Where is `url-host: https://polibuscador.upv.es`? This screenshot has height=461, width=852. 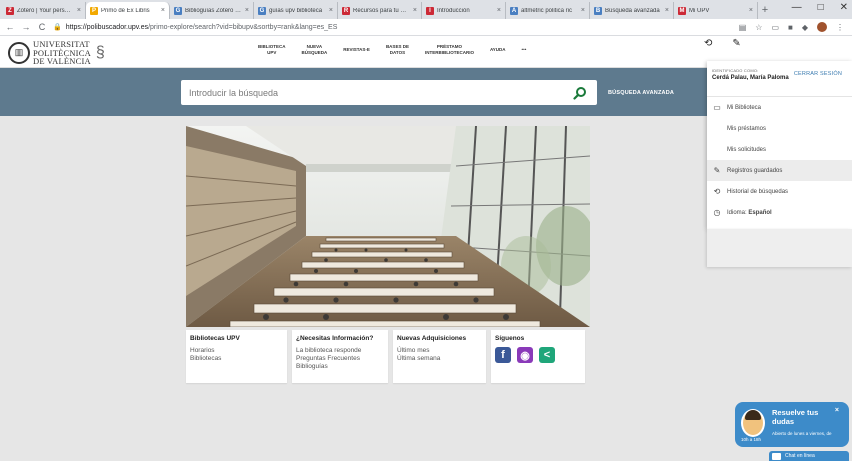
url-host: https://polibuscador.upv.es is located at coordinates (107, 27).